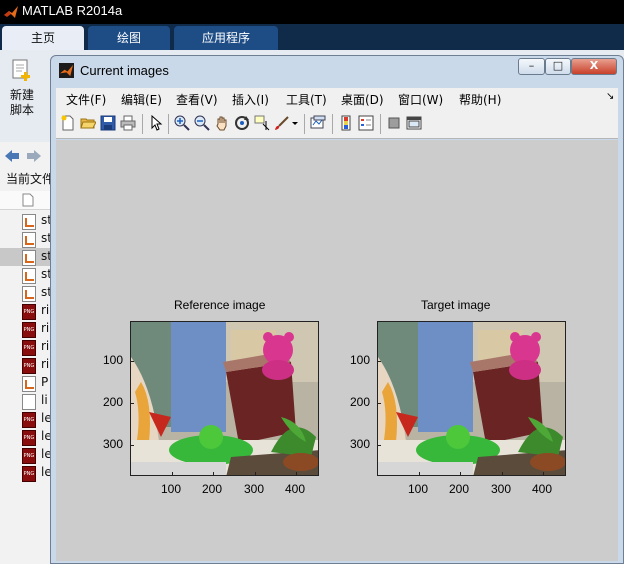  Describe the element at coordinates (456, 305) in the screenshot. I see `axes-title: Target image` at that location.